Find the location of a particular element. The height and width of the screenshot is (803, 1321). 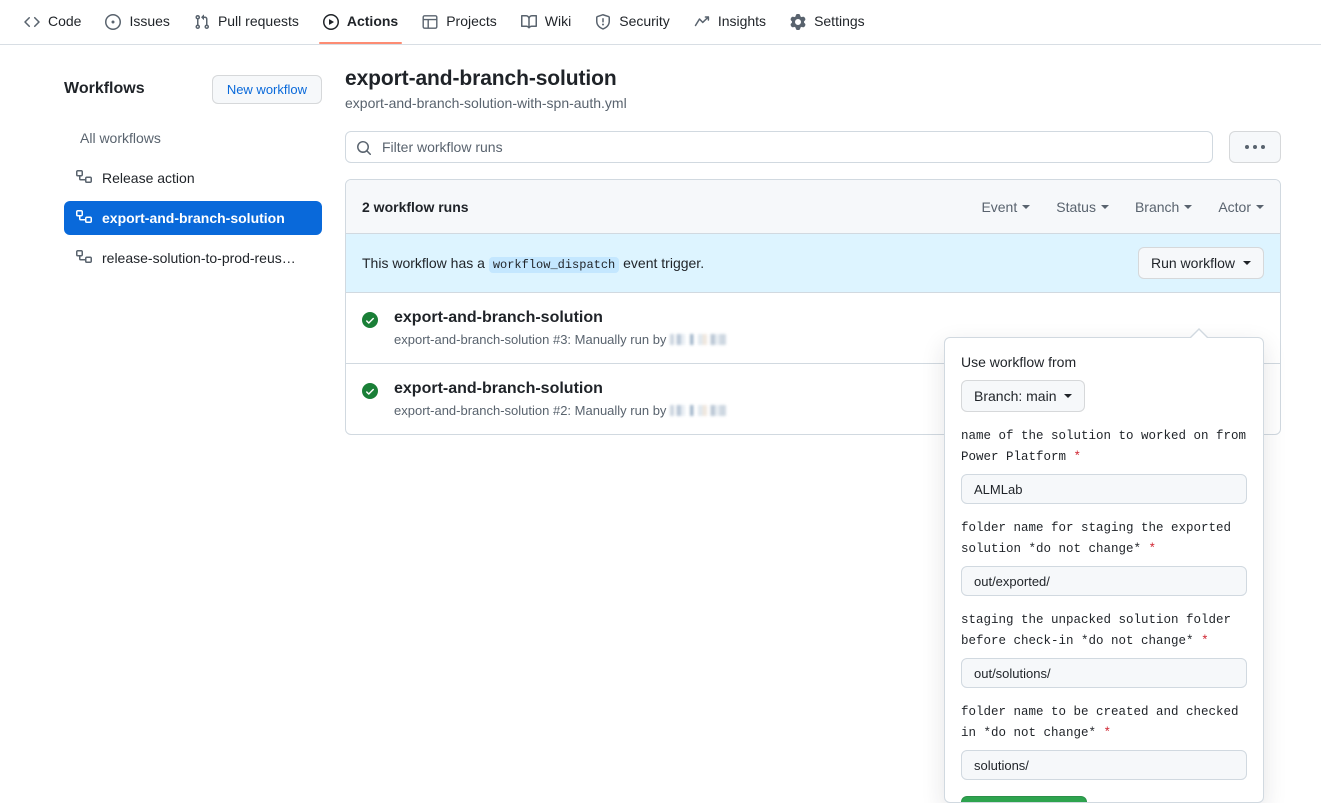

tab-settings: Settings is located at coordinates (827, 22).